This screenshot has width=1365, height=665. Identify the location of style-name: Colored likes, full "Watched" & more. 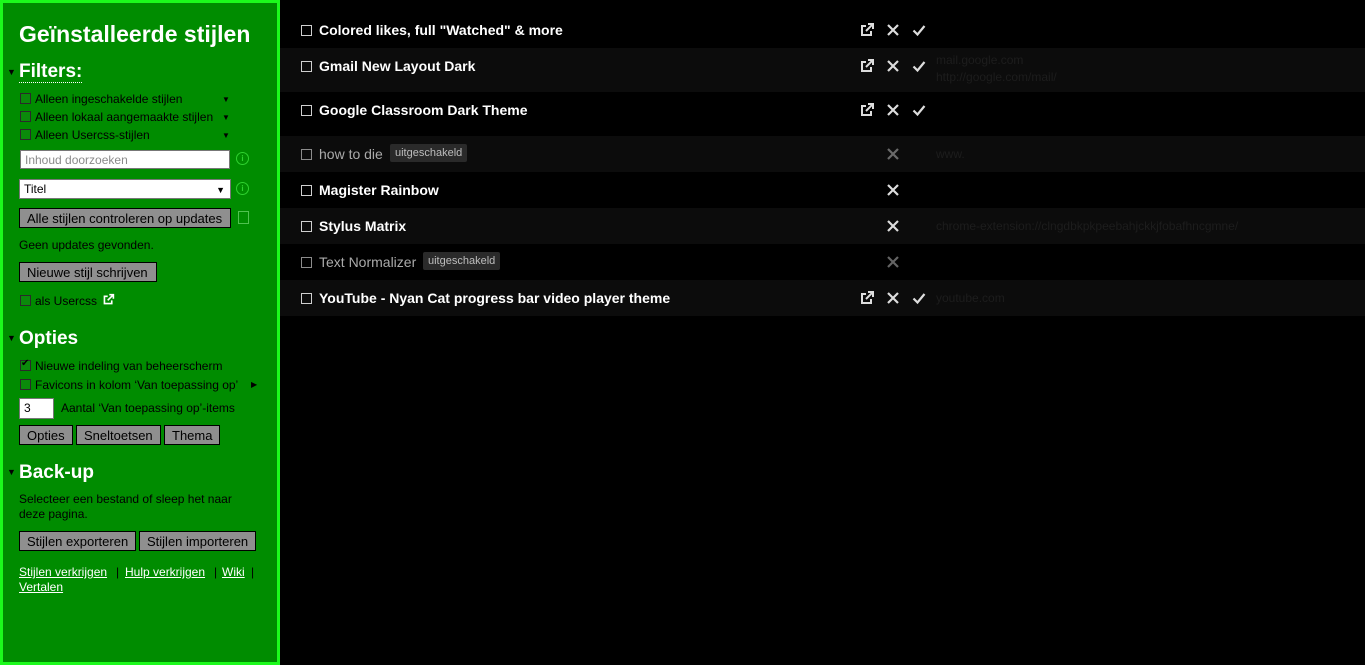
(441, 30).